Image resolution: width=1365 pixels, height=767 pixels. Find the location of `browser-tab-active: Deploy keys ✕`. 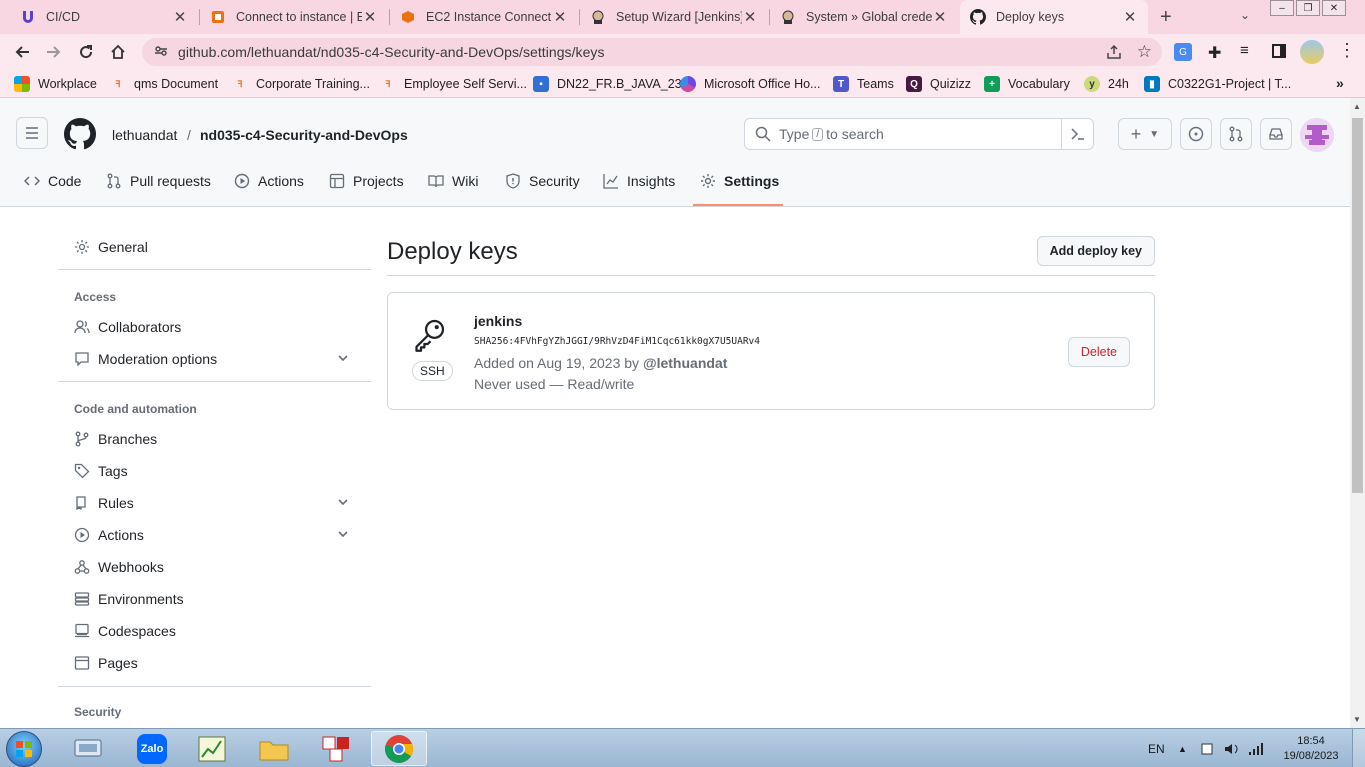

browser-tab-active: Deploy keys ✕ is located at coordinates (1054, 17).